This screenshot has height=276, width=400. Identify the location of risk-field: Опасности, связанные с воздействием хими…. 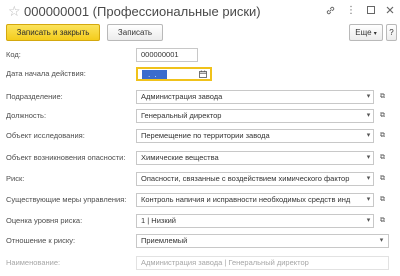
(255, 179).